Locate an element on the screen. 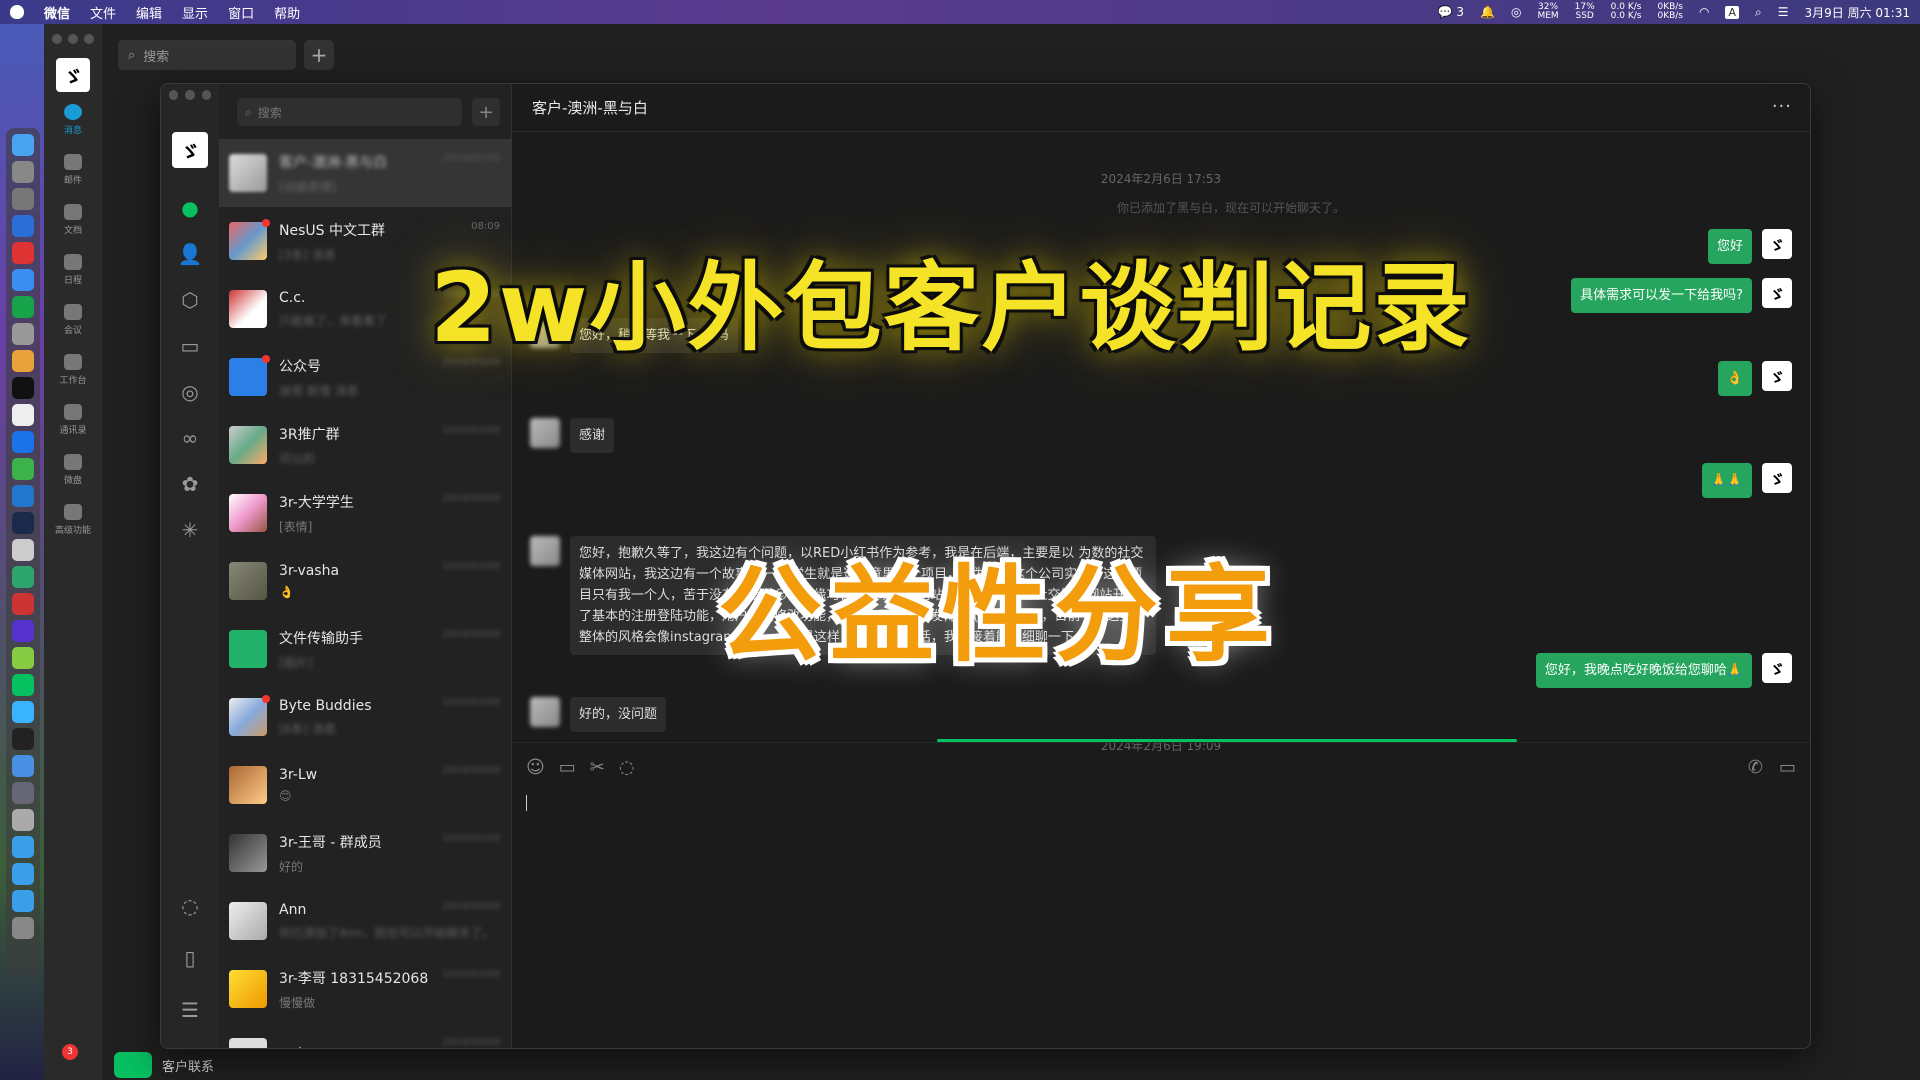 The height and width of the screenshot is (1080, 1920). contacts-icon: 👤 is located at coordinates (190, 254).